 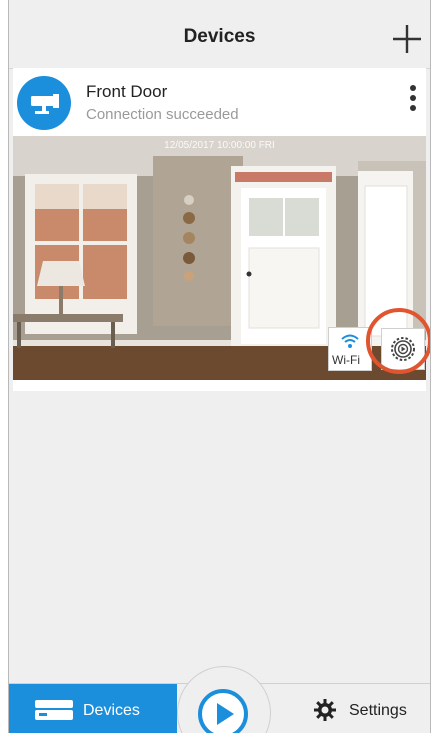 I want to click on top-bar: Devices, so click(x=219, y=34).